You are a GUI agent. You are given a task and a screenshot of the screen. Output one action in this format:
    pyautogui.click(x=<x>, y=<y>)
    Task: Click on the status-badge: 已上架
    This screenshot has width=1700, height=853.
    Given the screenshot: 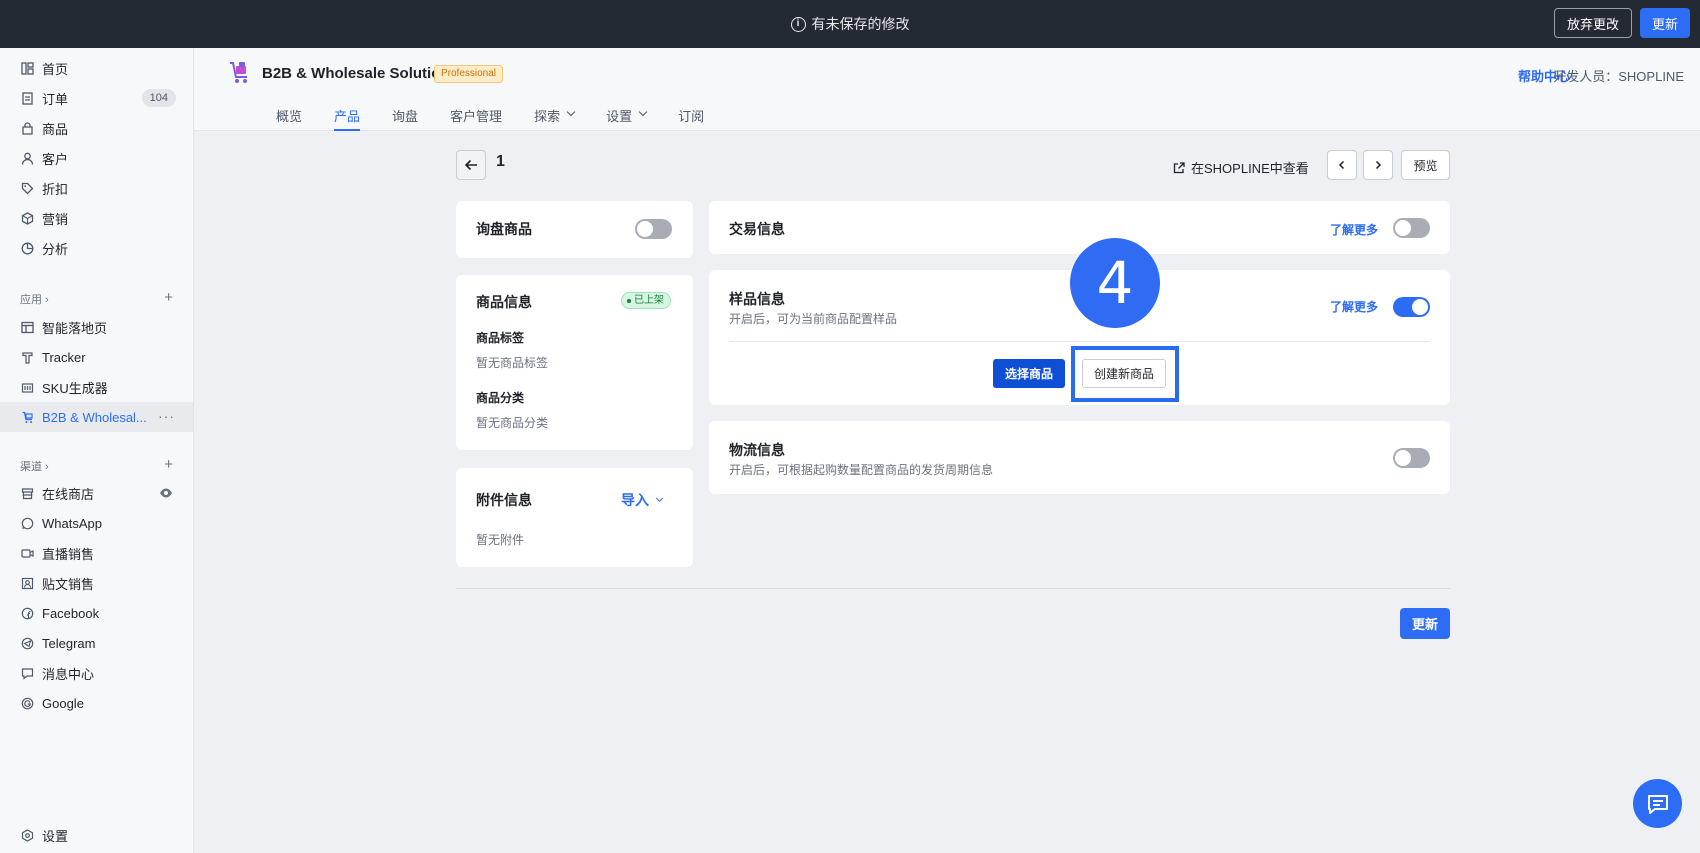 What is the action you would take?
    pyautogui.click(x=646, y=300)
    